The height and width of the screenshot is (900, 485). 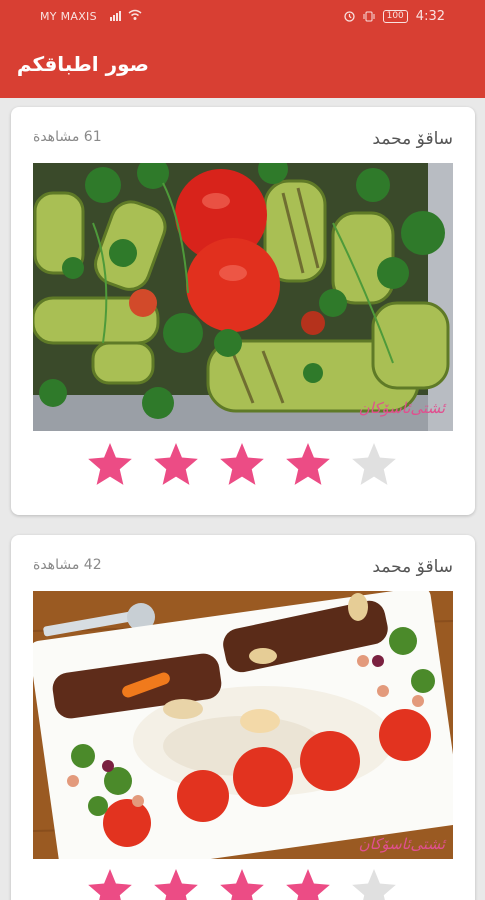 I want to click on view-count: 42 مشاهدة, so click(x=67, y=565).